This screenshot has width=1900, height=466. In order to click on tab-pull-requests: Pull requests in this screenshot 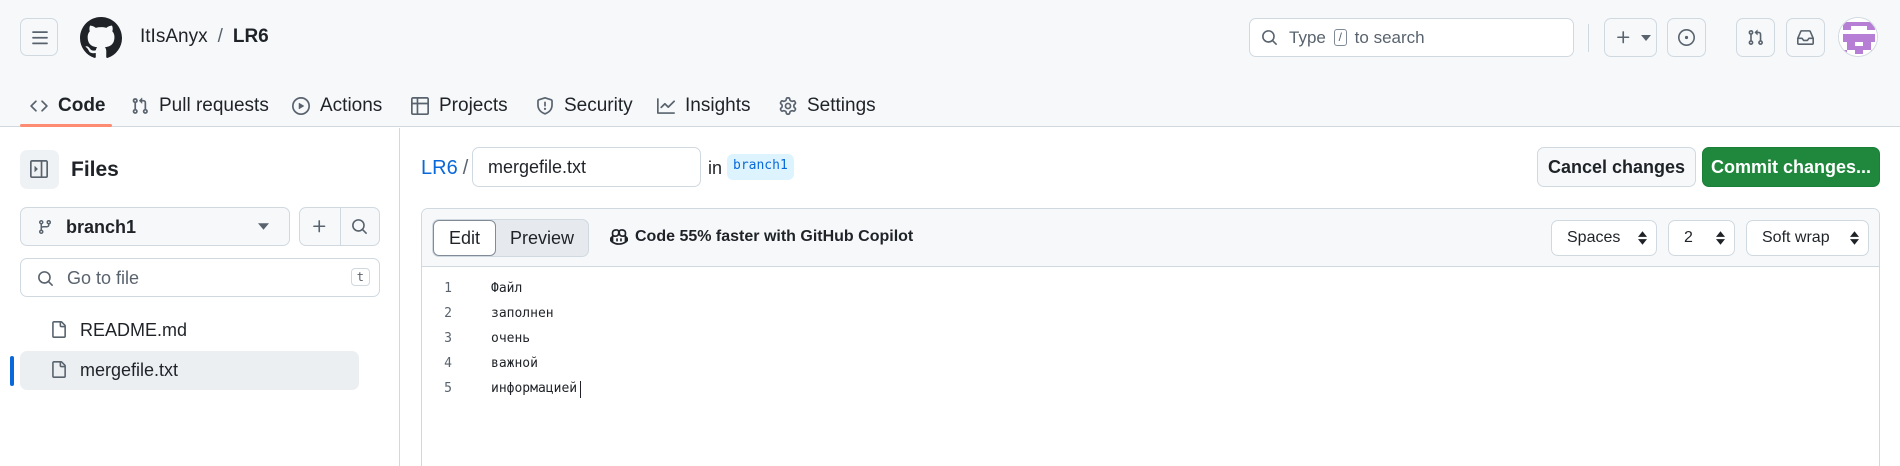, I will do `click(200, 105)`.